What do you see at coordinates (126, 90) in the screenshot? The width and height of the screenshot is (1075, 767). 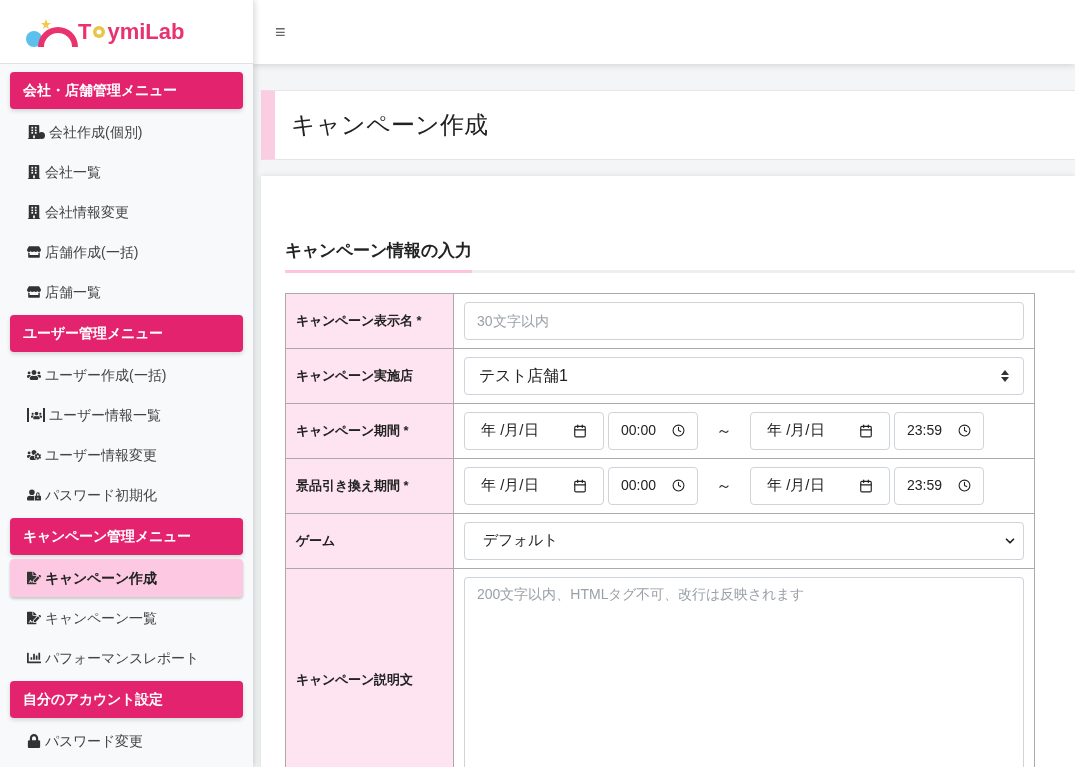 I see `menu-section-header: 会社・店舗管理メニュー` at bounding box center [126, 90].